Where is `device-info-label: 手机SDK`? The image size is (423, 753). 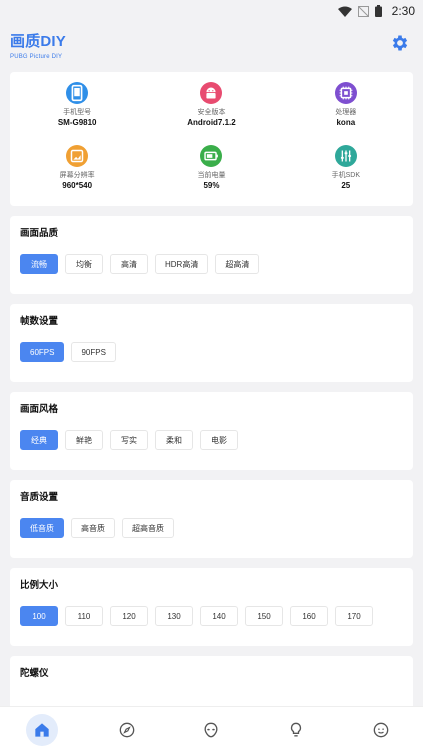 device-info-label: 手机SDK is located at coordinates (346, 175).